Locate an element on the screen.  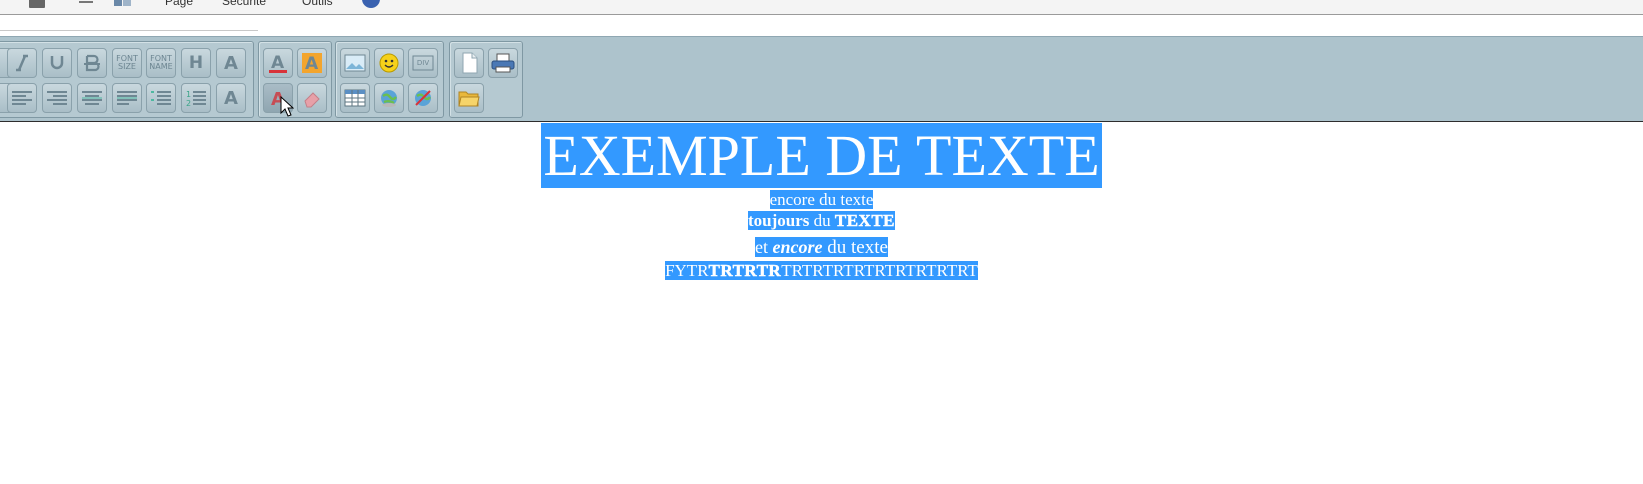
subscript-button: A is located at coordinates (231, 98).